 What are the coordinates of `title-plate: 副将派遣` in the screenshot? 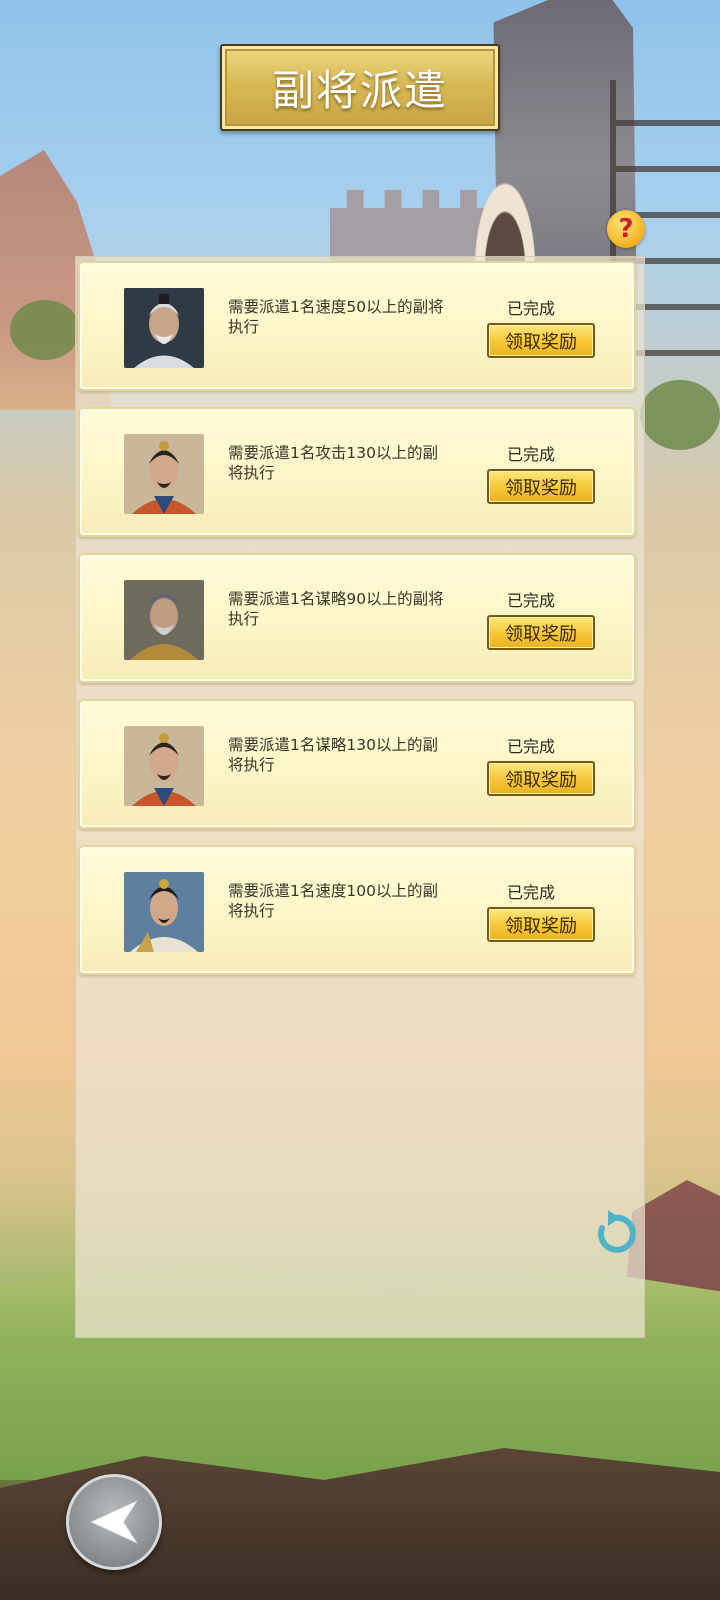 It's located at (360, 87).